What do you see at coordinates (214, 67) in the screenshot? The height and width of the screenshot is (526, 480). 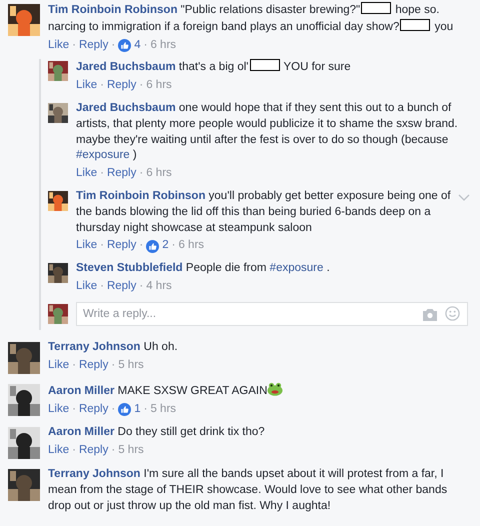 I see `comment-text: Jared Buchsbaum that's a big ol' YOU for sure` at bounding box center [214, 67].